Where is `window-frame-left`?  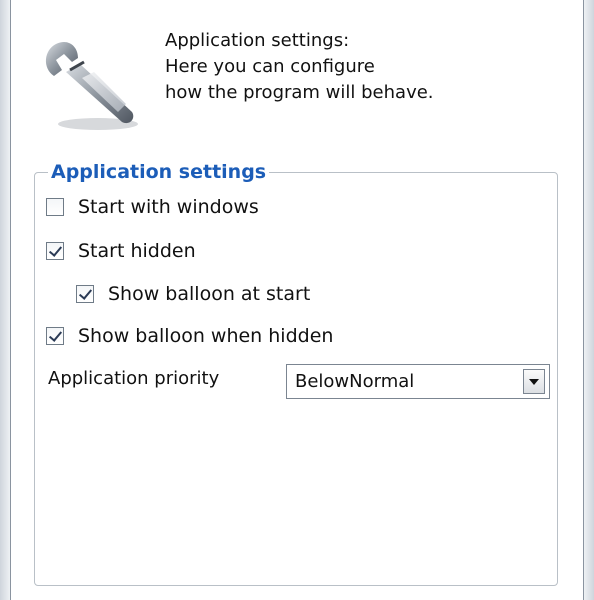
window-frame-left is located at coordinates (5, 300).